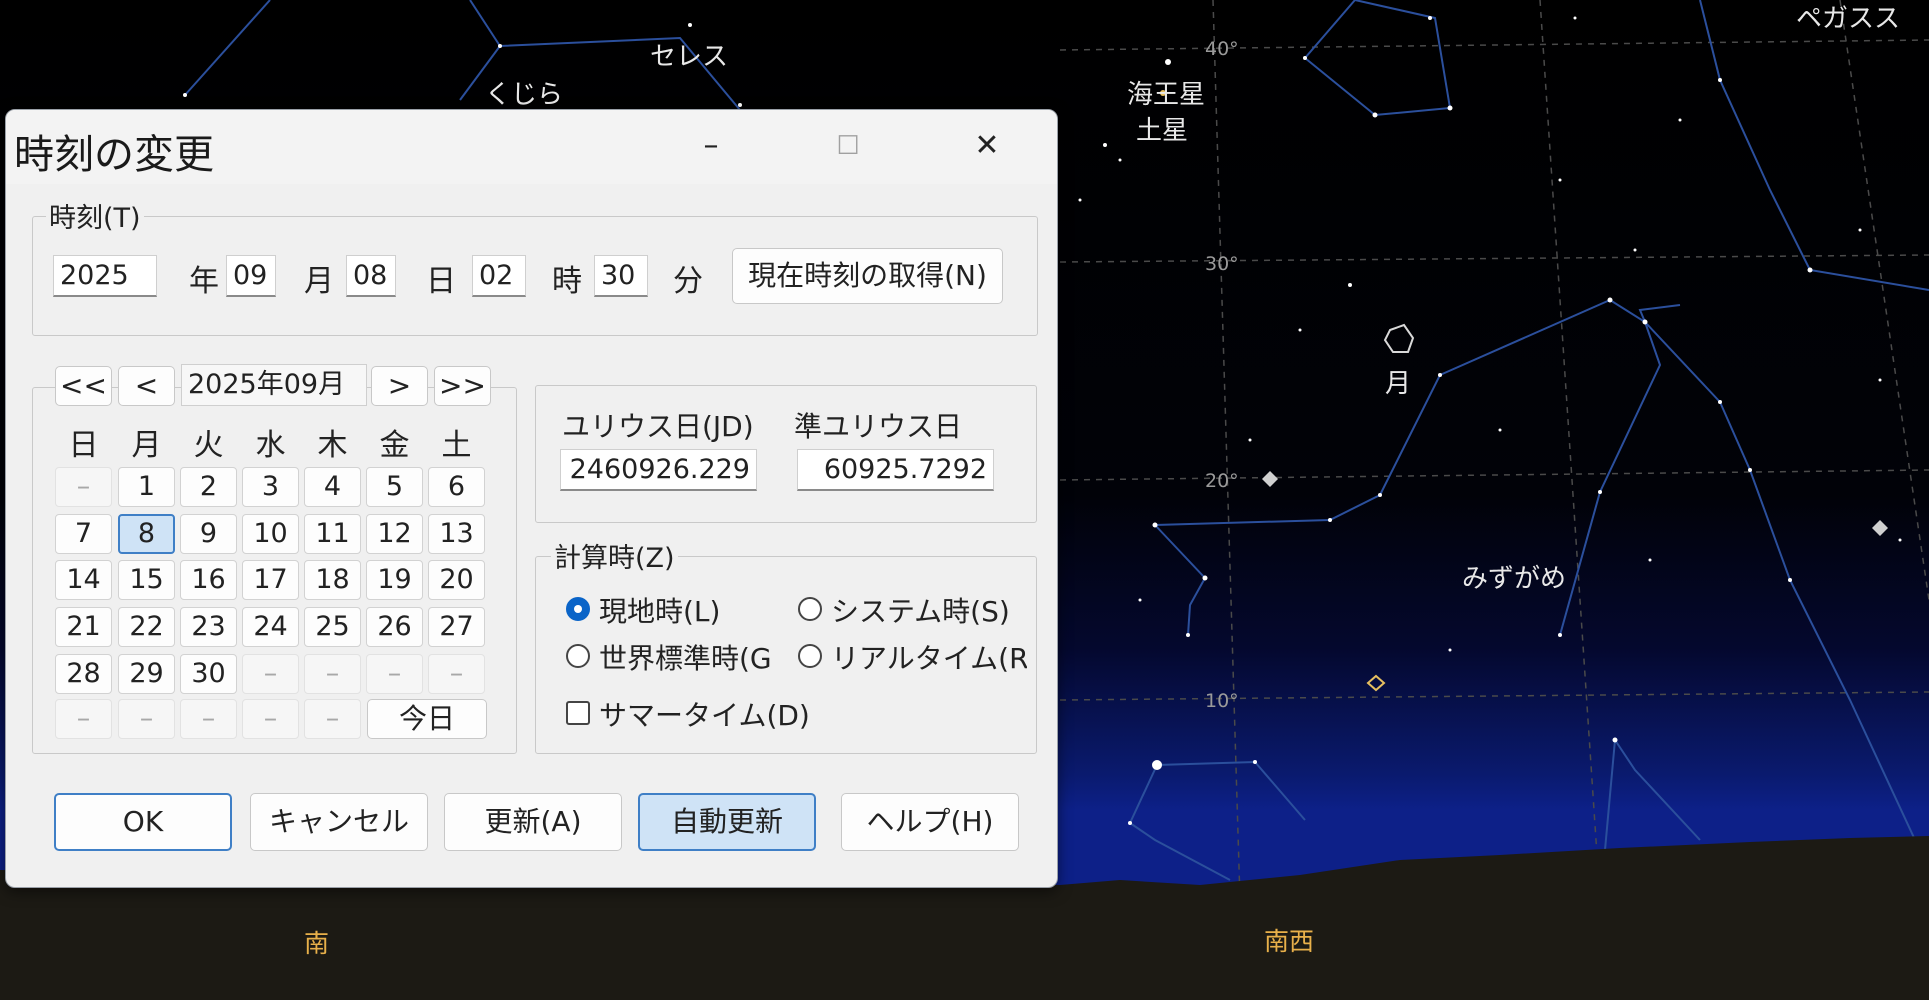 Image resolution: width=1929 pixels, height=1000 pixels. I want to click on calendar-day-30: 30, so click(208, 674).